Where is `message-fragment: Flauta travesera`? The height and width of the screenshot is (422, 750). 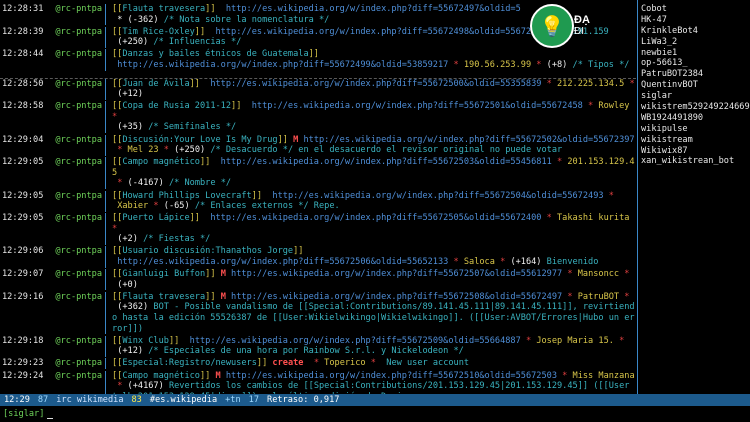
message-fragment: Flauta travesera is located at coordinates (164, 9).